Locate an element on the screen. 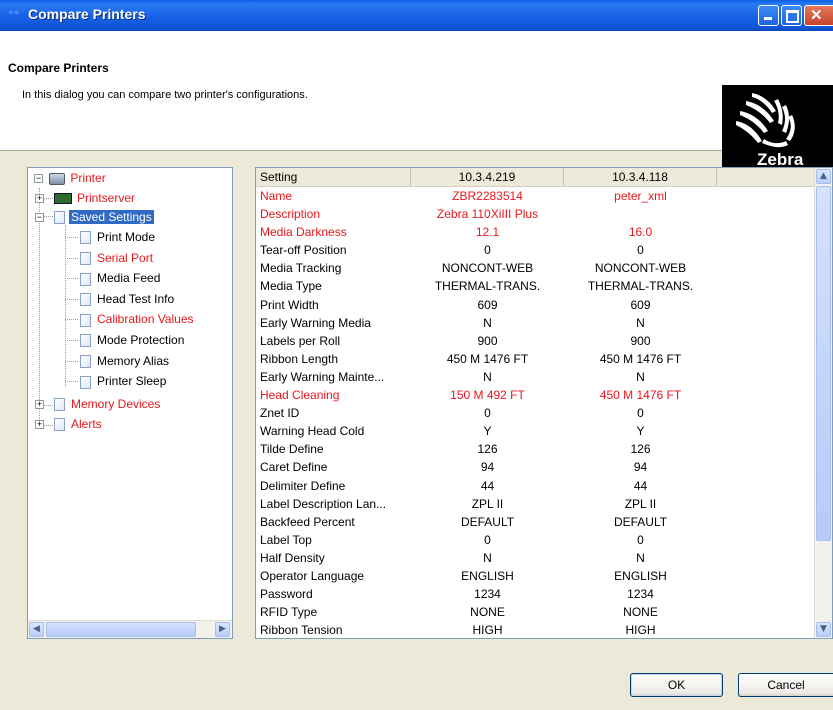  tree-item-label: Media Feed is located at coordinates (129, 278).